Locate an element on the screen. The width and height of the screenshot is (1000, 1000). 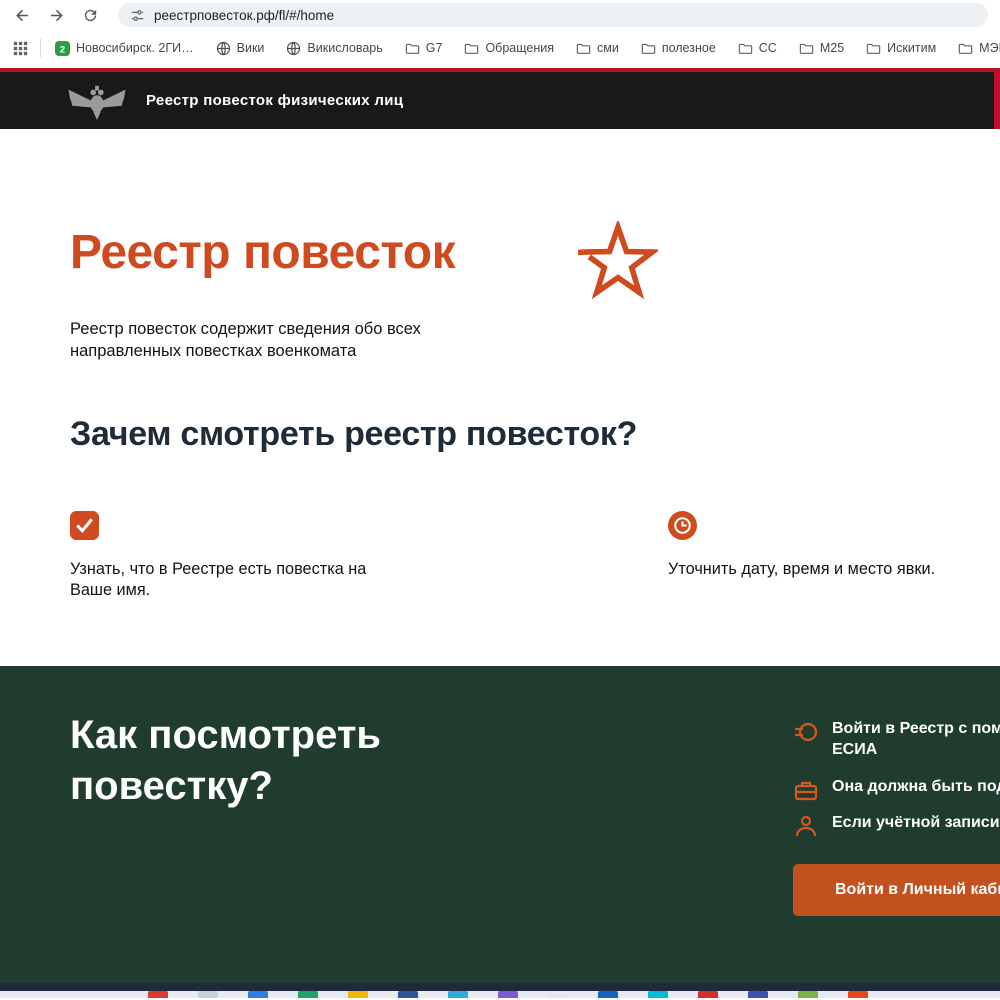
bookmark-folder-smi: сми is located at coordinates (597, 48).